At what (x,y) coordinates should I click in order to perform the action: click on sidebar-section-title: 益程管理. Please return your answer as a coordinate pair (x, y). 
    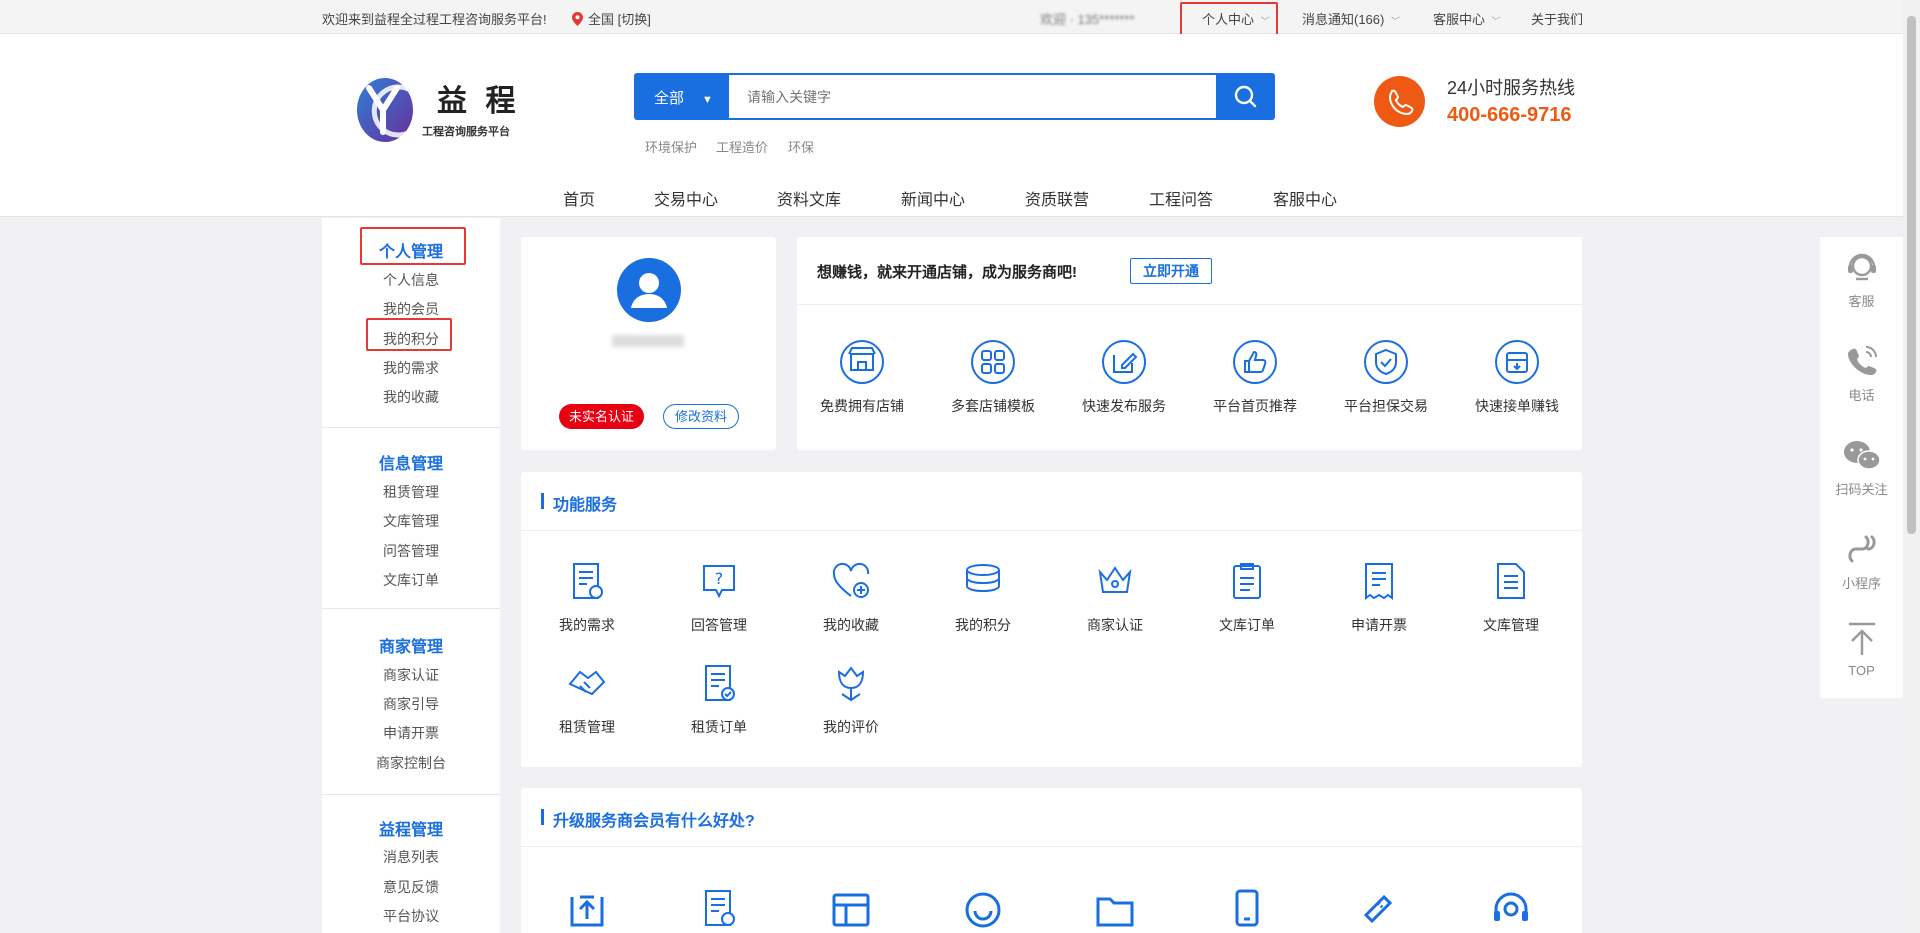
    Looking at the image, I should click on (411, 828).